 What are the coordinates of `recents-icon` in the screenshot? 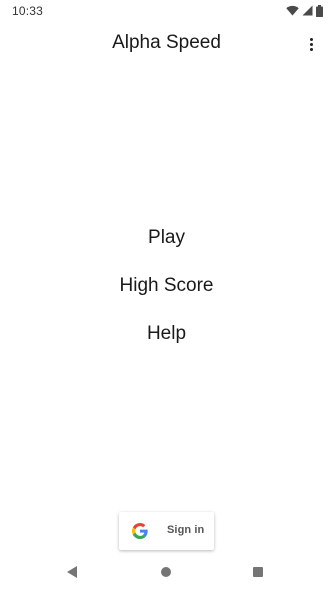 It's located at (258, 572).